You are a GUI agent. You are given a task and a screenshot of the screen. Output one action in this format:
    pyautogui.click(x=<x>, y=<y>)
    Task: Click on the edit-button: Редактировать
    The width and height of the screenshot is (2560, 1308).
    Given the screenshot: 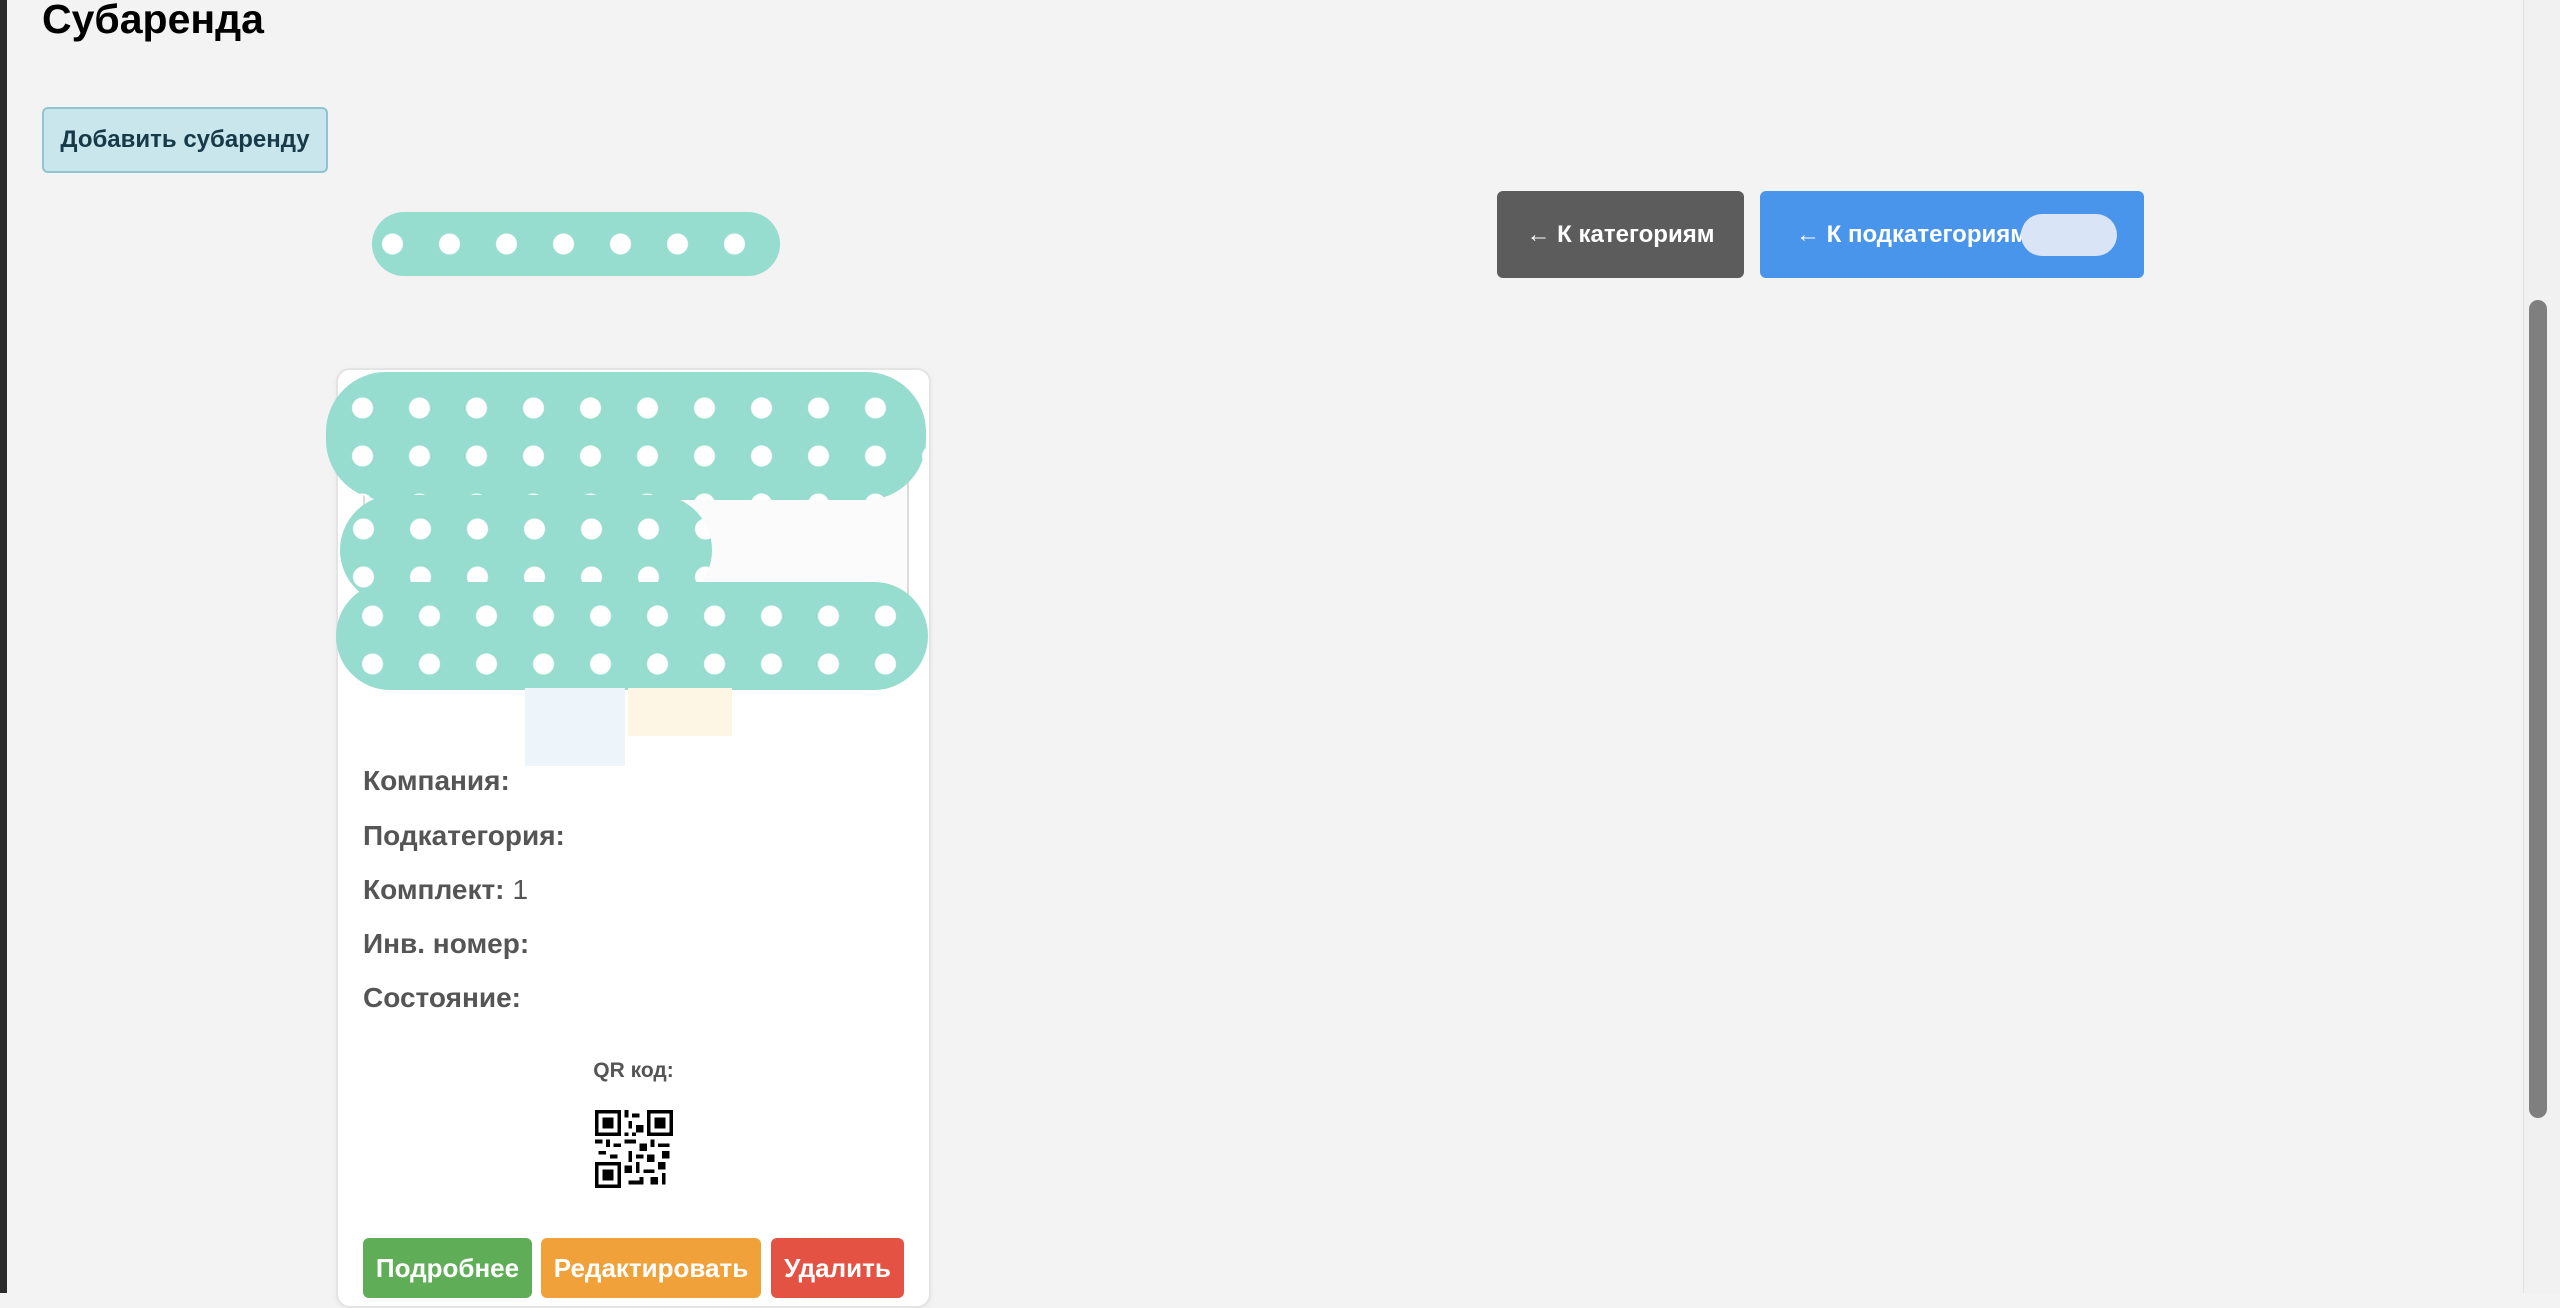 What is the action you would take?
    pyautogui.click(x=651, y=1268)
    